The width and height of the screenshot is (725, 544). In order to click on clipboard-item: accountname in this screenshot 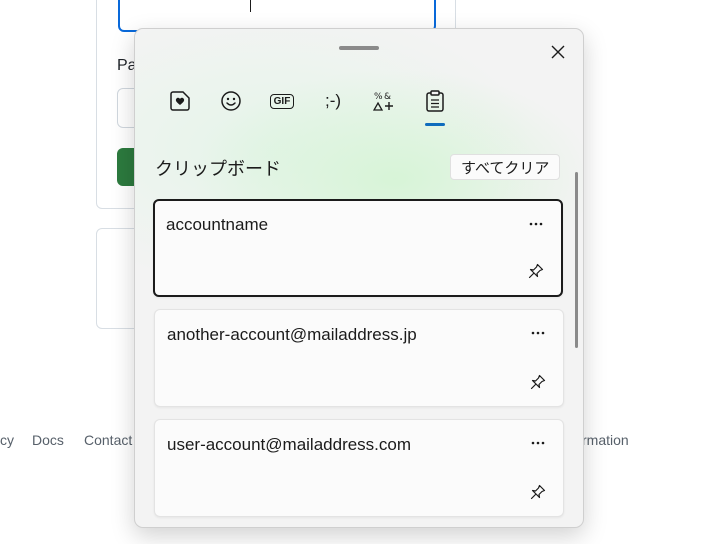, I will do `click(358, 248)`.